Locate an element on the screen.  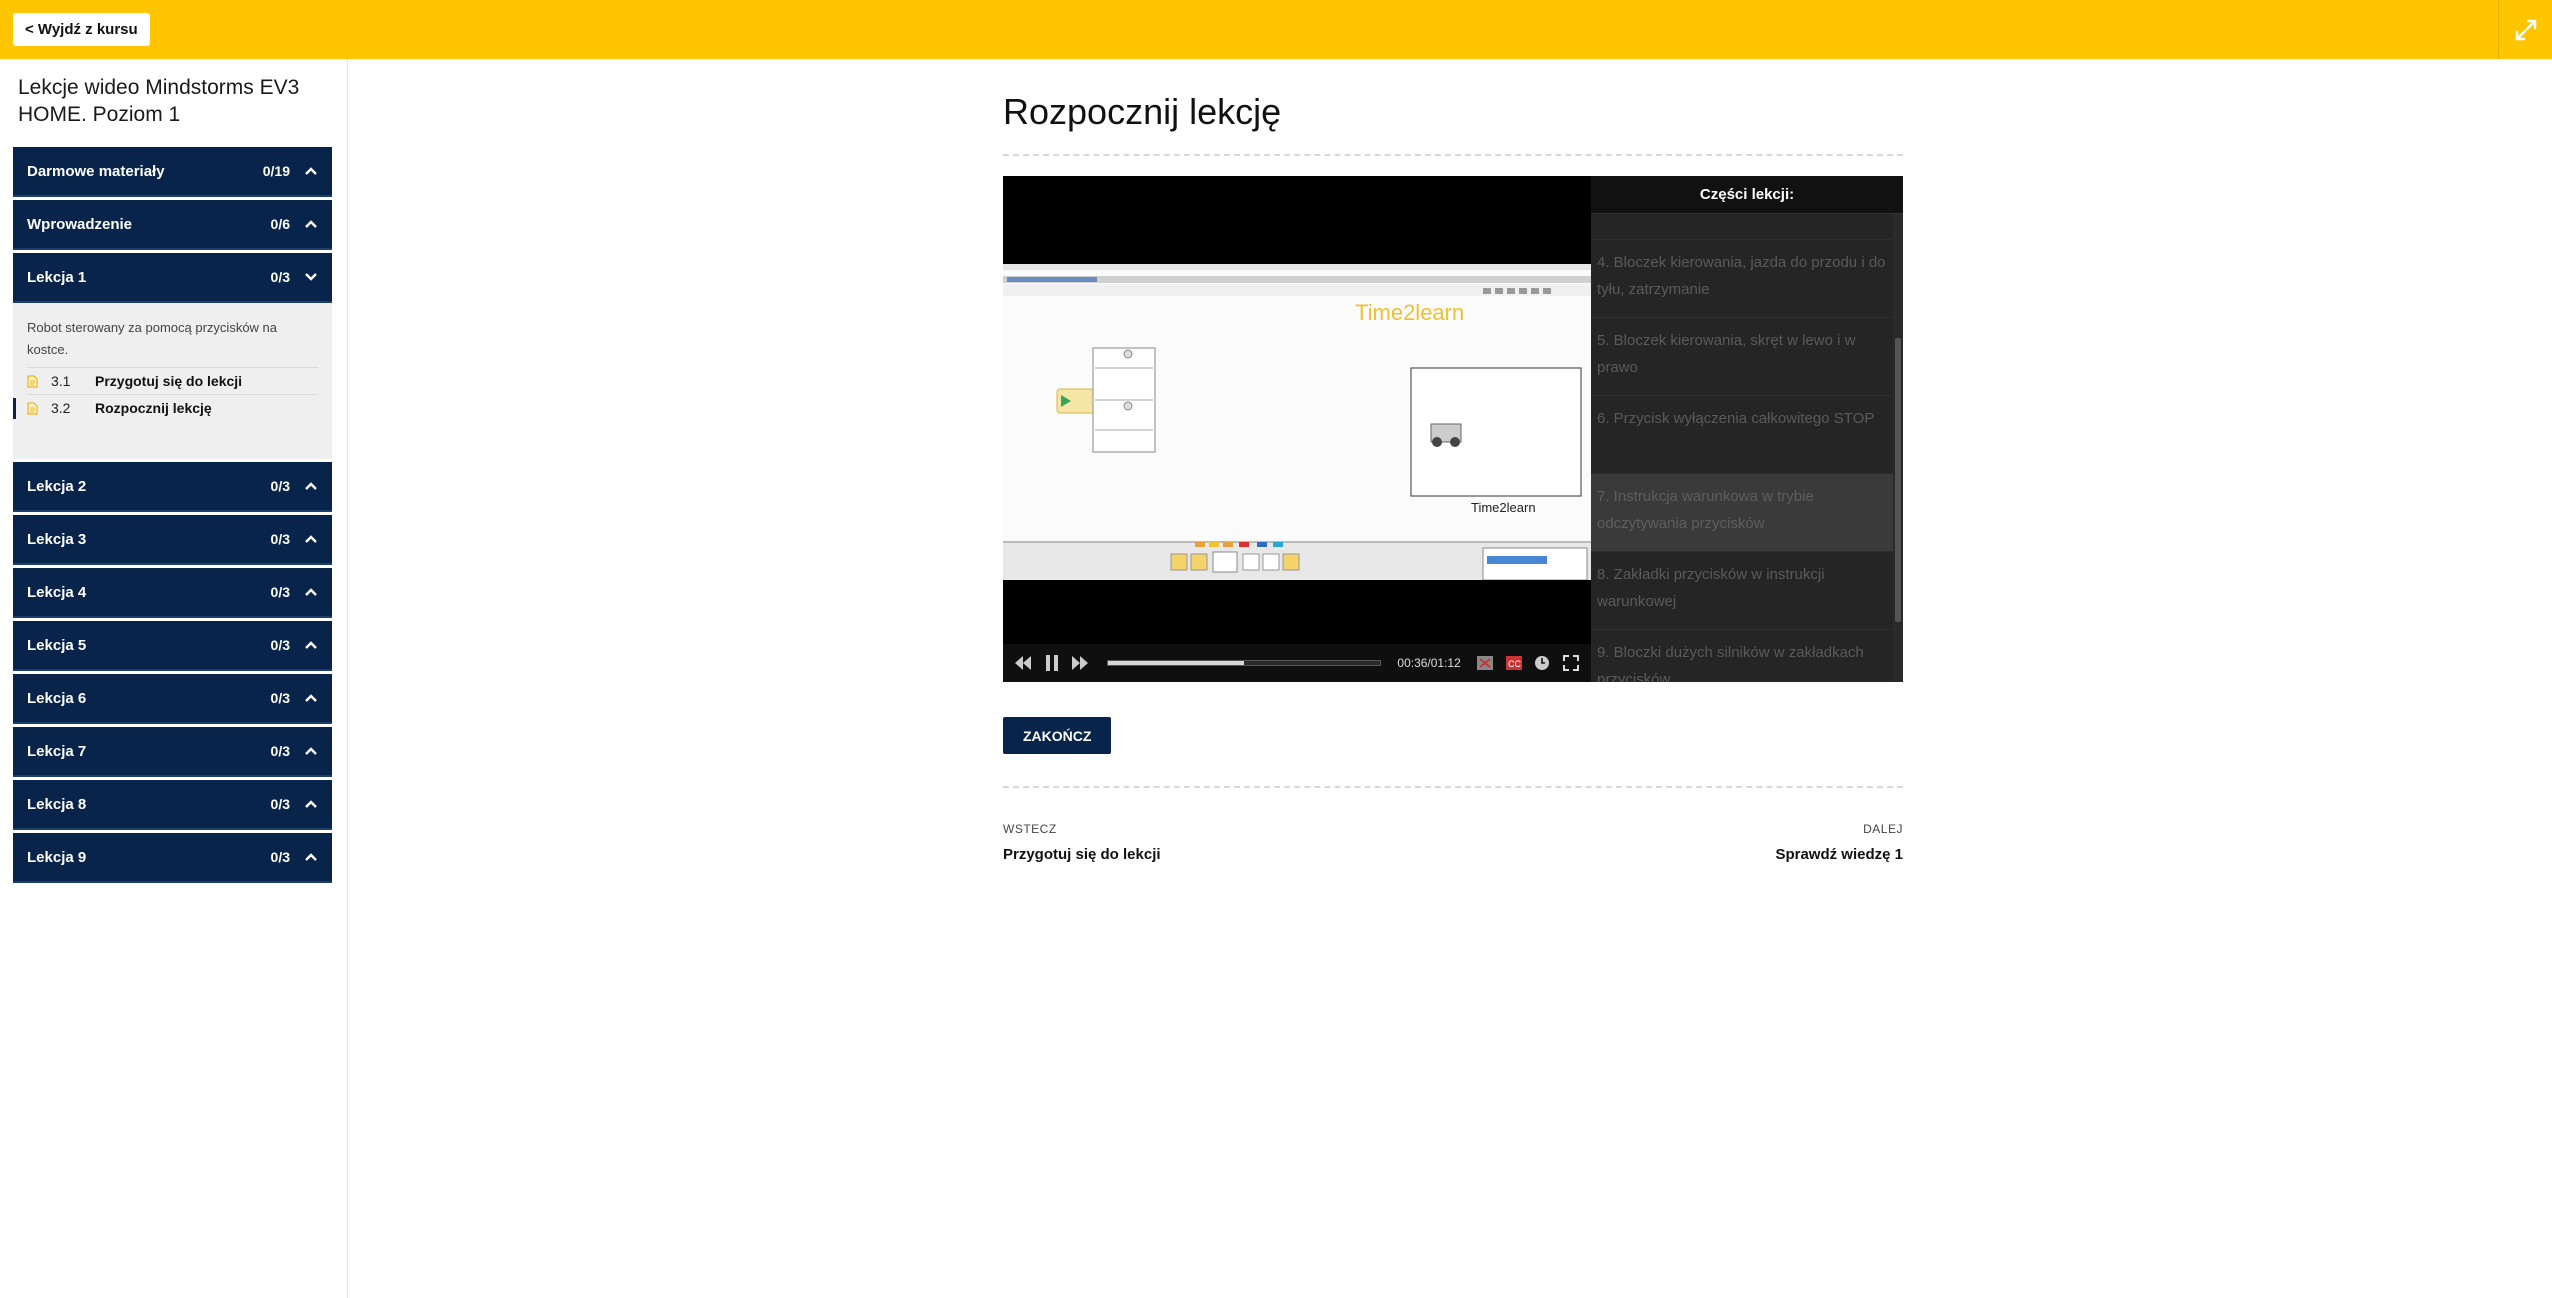
exit-course-button: < Wyjdź z kursu is located at coordinates (81, 29).